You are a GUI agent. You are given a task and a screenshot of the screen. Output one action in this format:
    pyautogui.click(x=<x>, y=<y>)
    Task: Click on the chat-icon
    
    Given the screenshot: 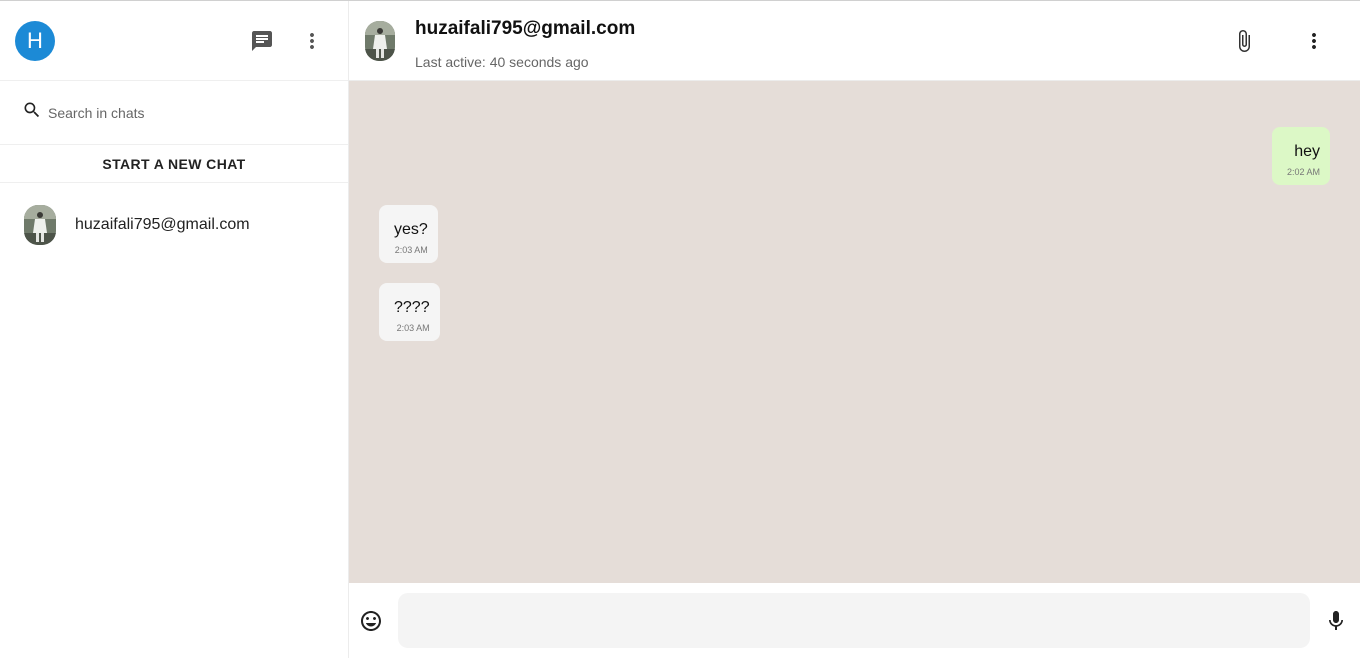 What is the action you would take?
    pyautogui.click(x=262, y=41)
    